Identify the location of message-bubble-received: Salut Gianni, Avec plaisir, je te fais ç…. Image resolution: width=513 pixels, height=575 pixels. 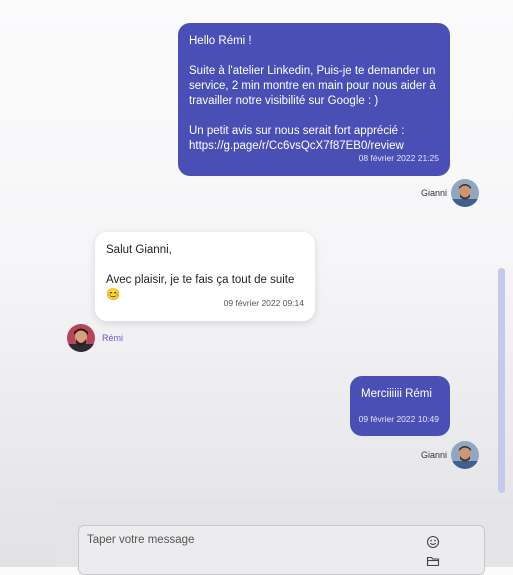
(205, 276).